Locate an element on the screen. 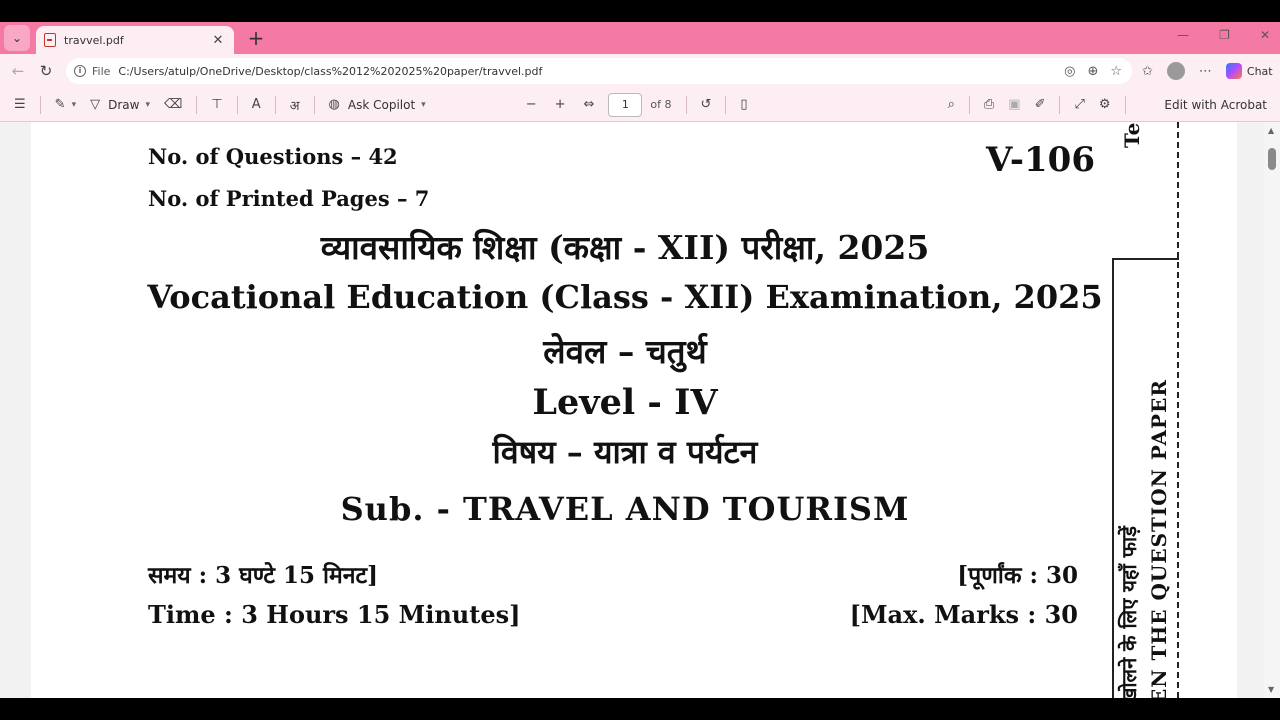 Image resolution: width=1280 pixels, height=720 pixels. paper-code: V-106 is located at coordinates (1040, 160).